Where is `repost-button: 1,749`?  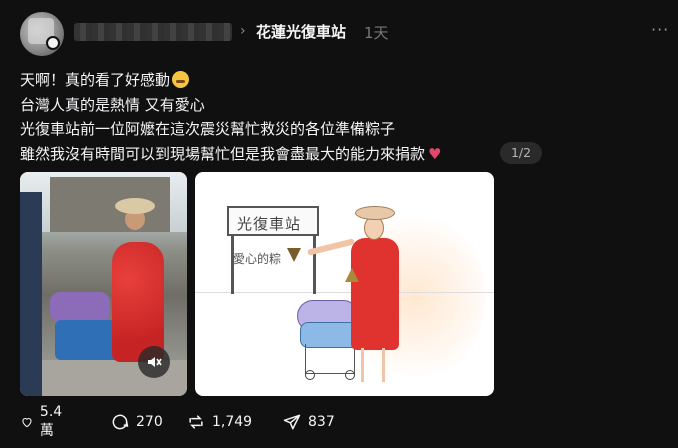
repost-button: 1,749 is located at coordinates (219, 422).